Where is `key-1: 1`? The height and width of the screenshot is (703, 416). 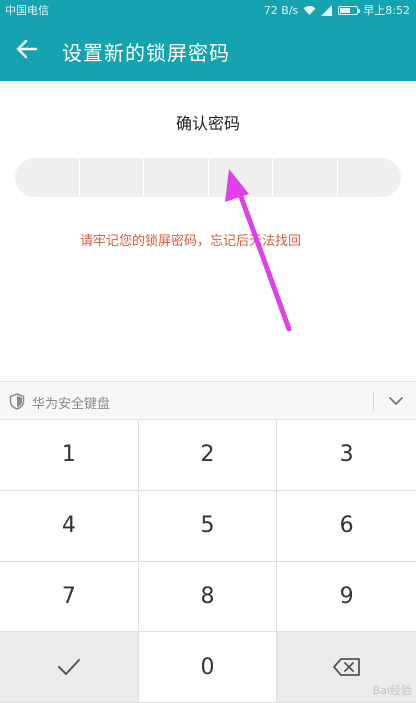
key-1: 1 is located at coordinates (69, 455).